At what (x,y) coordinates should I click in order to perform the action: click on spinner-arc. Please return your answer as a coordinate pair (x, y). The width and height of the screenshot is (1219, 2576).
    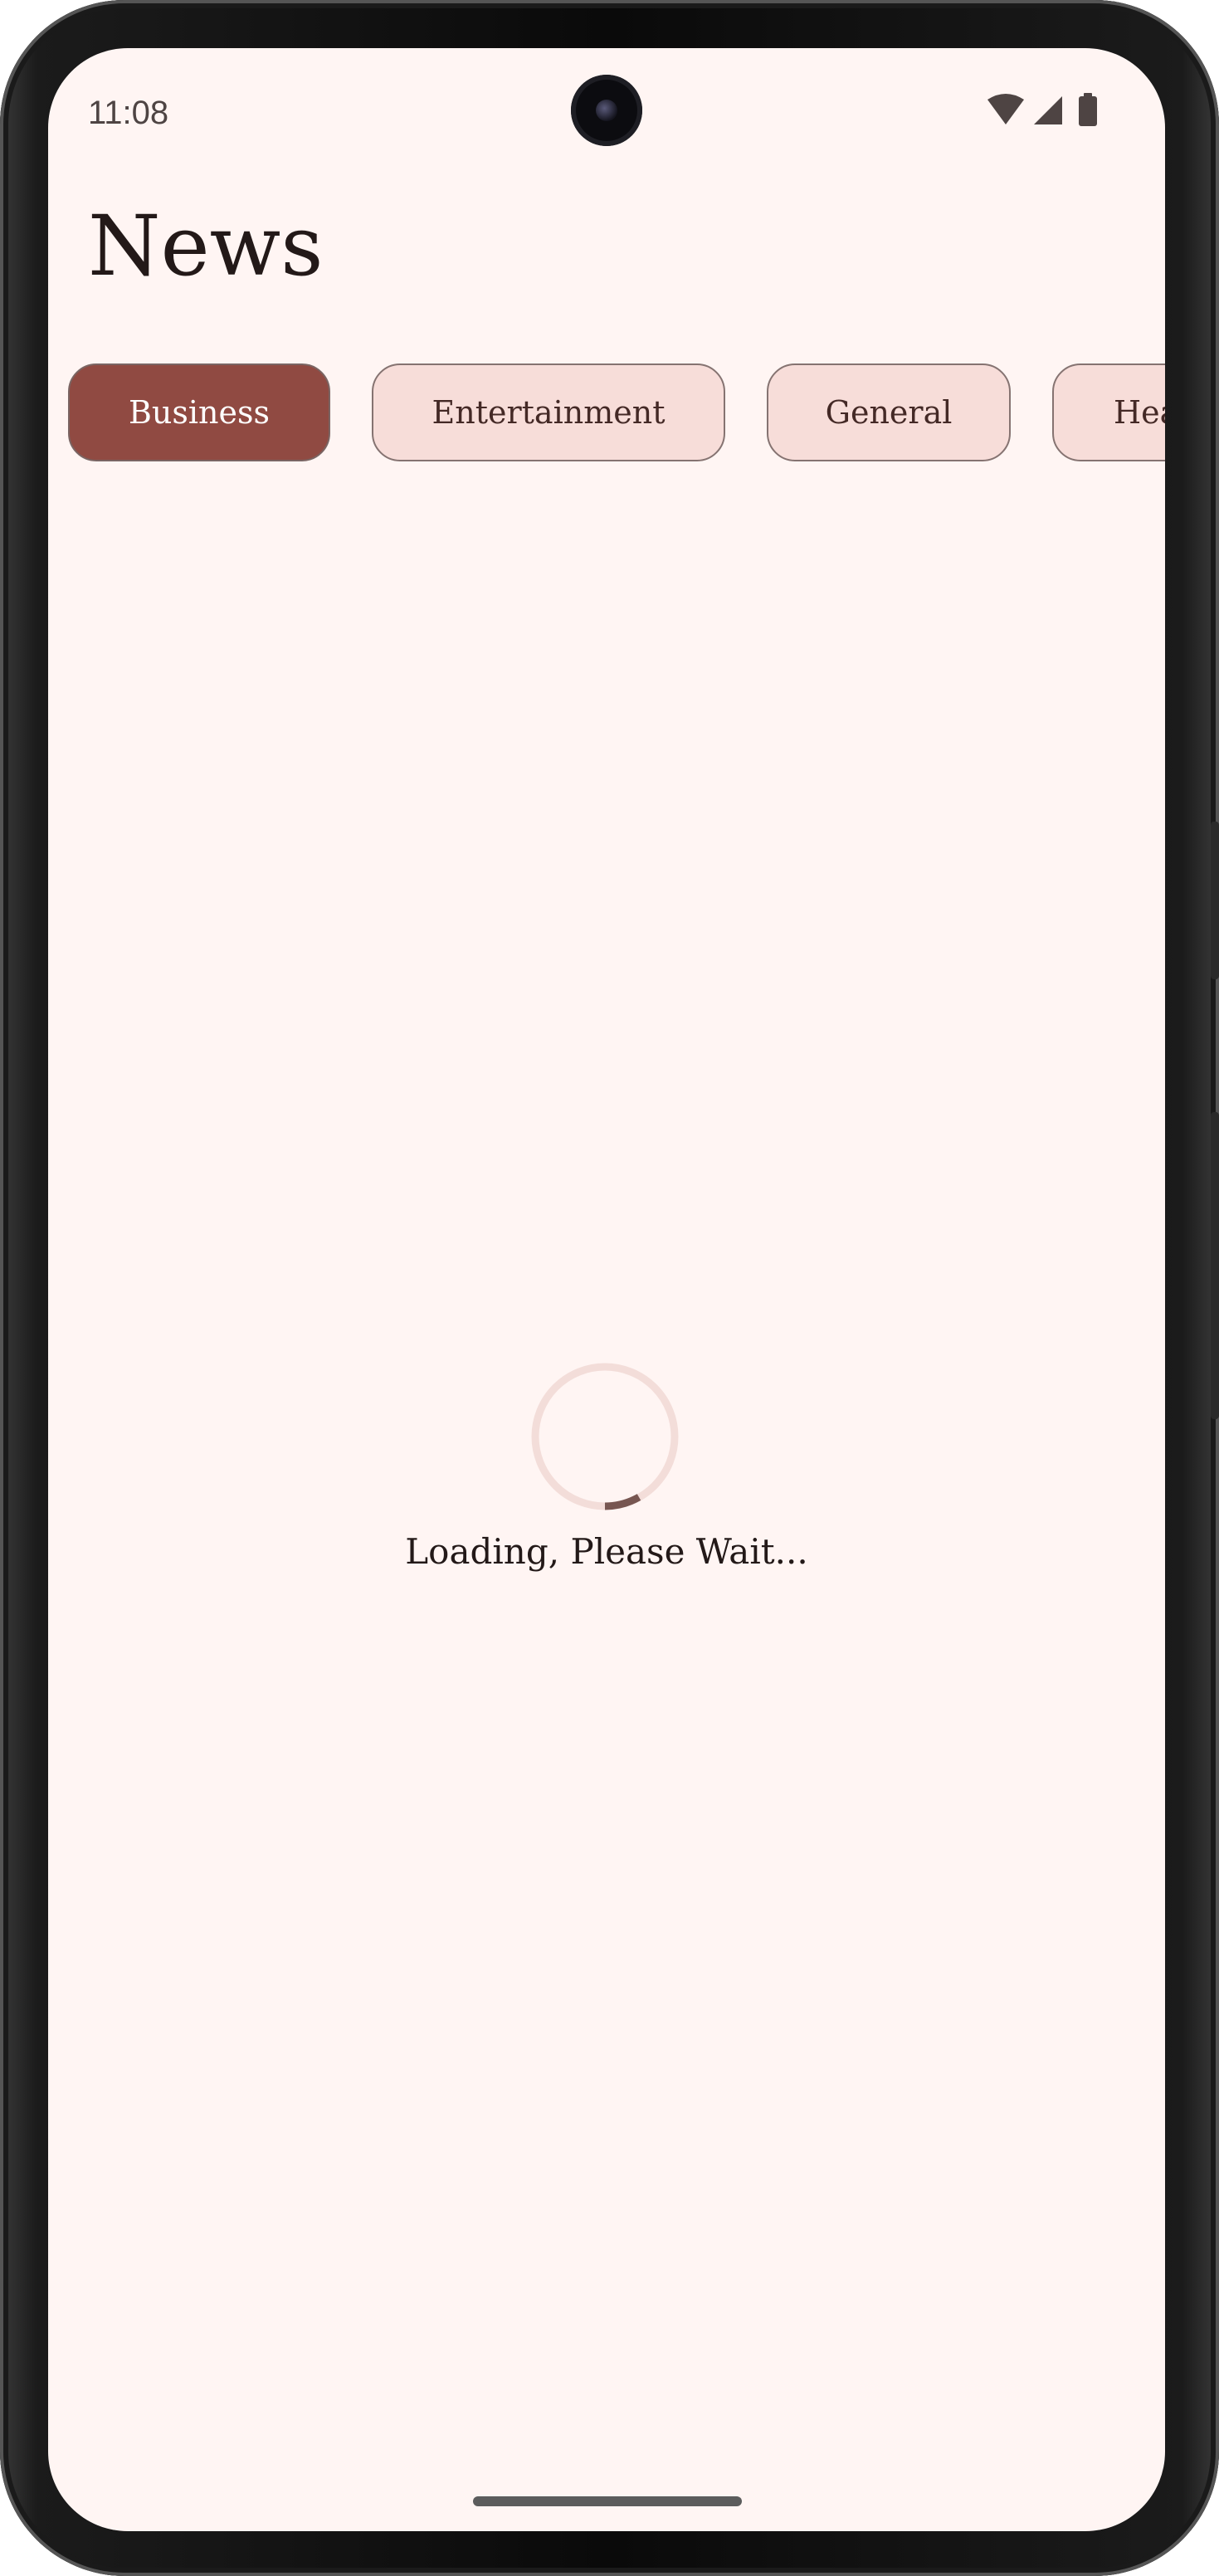
    Looking at the image, I should click on (623, 1502).